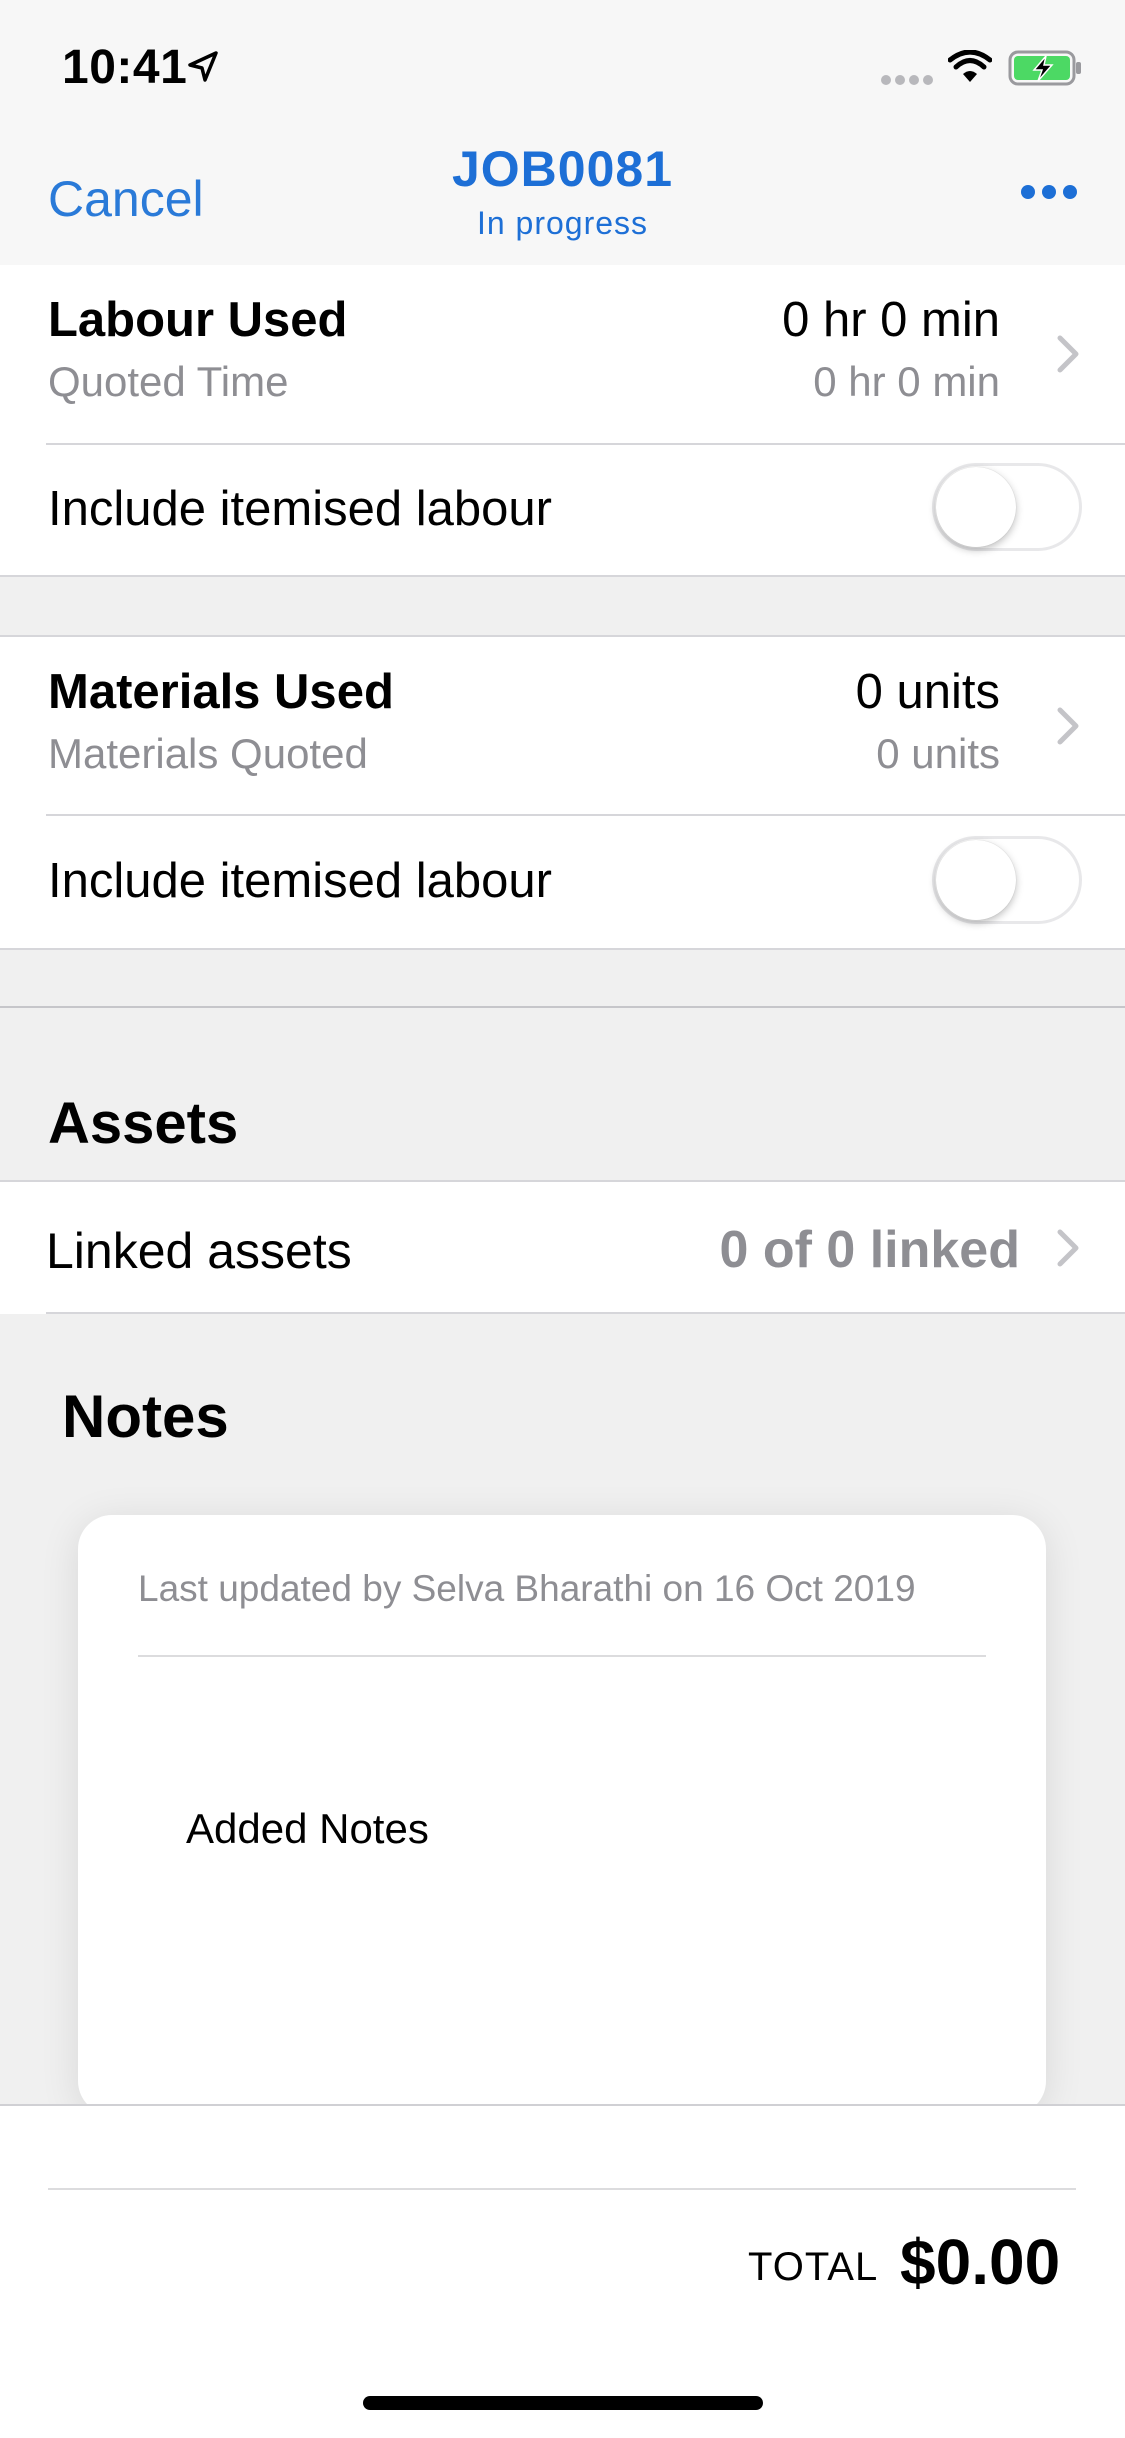  What do you see at coordinates (813, 2267) in the screenshot?
I see `total-label: TOTAL` at bounding box center [813, 2267].